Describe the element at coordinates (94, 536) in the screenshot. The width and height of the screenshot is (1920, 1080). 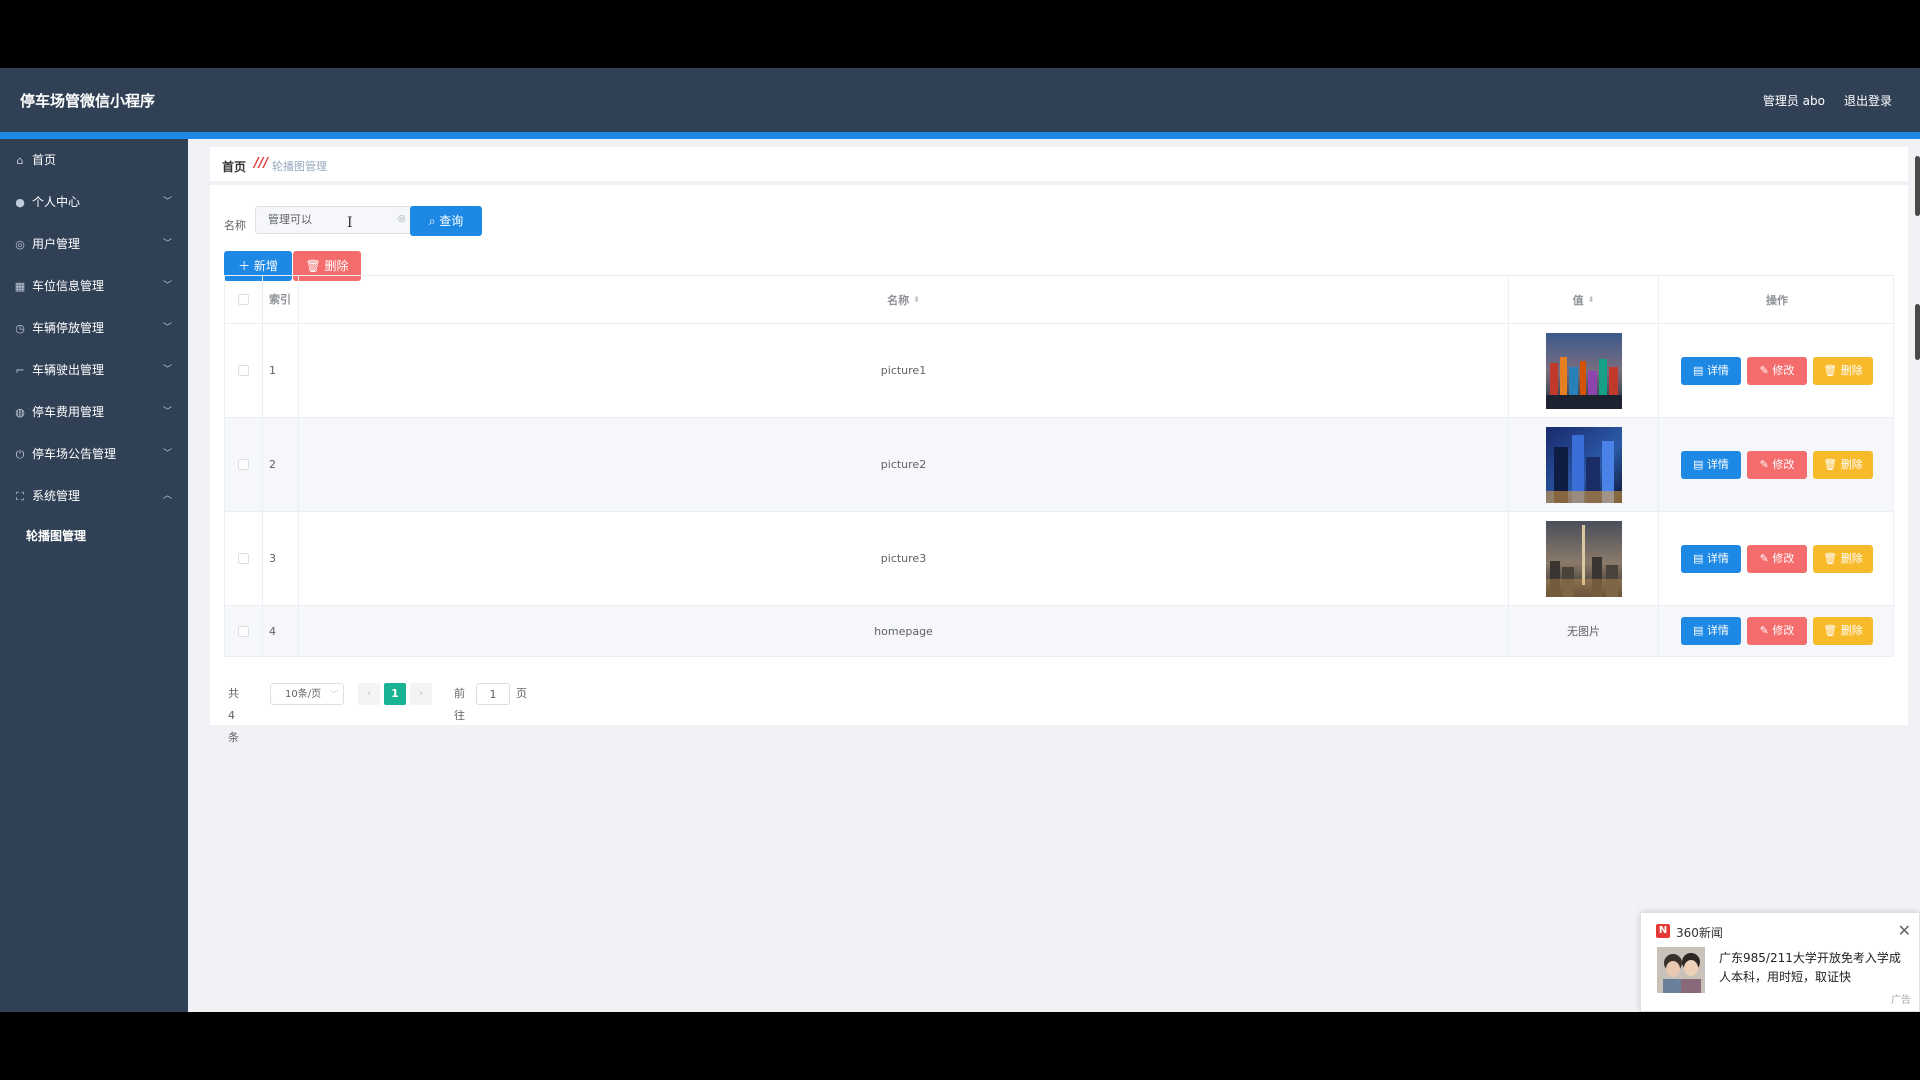
I see `sidebar-subitem-carousel: 轮播图管理` at that location.